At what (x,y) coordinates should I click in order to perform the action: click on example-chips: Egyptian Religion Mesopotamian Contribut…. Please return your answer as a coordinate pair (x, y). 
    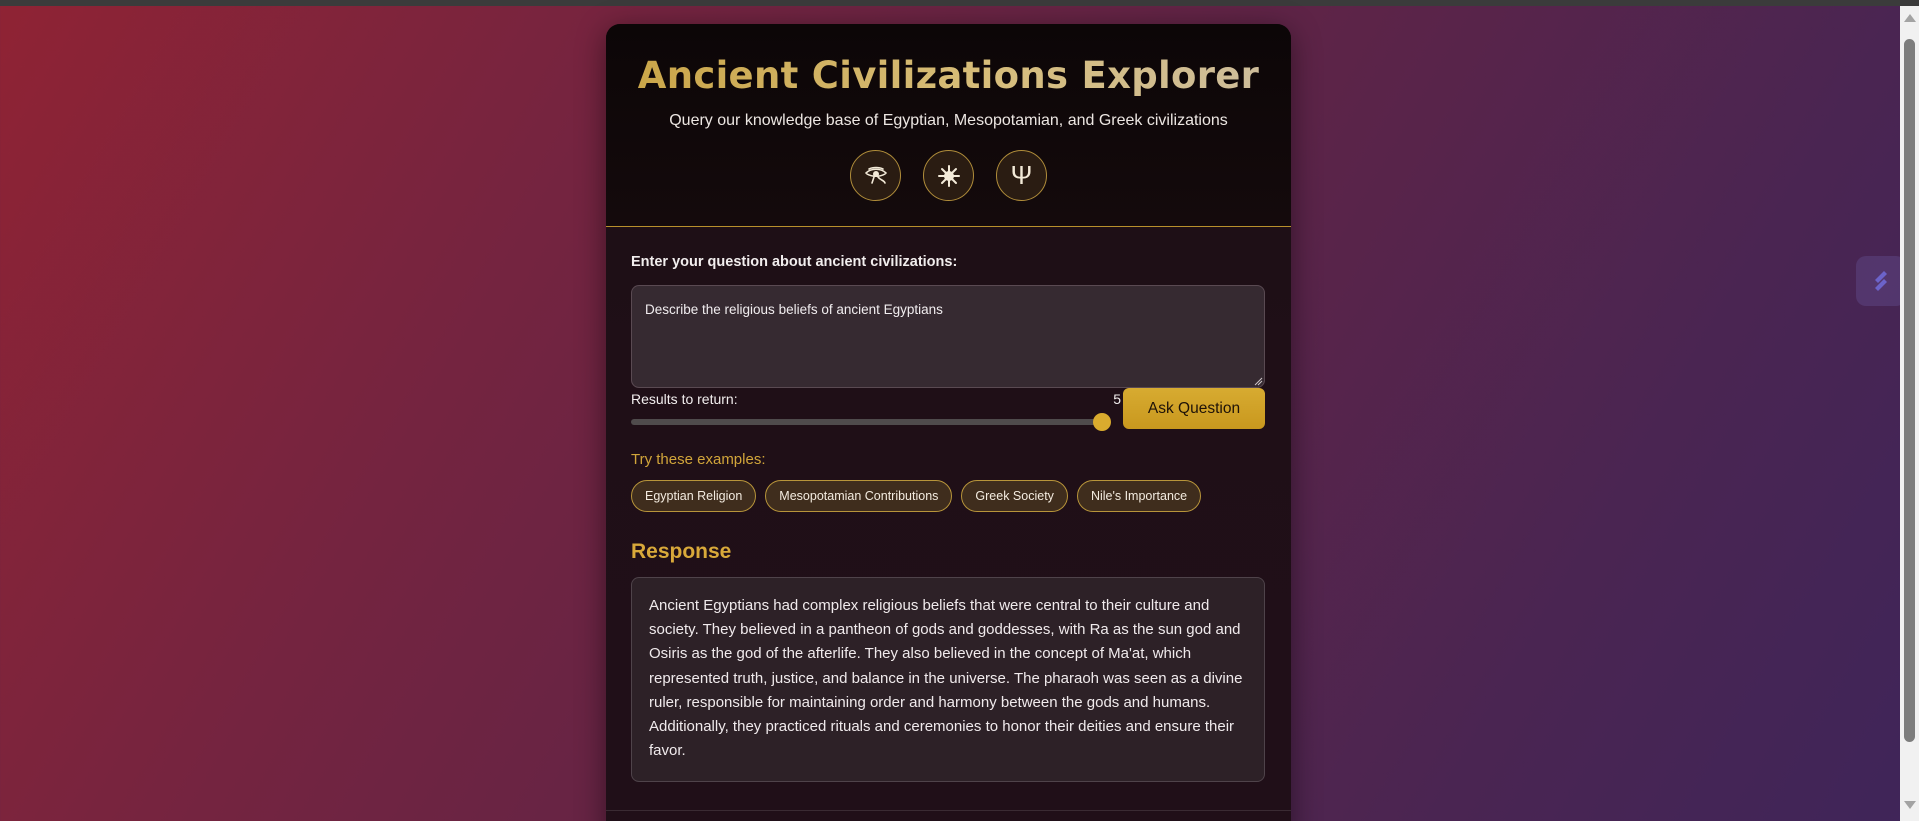
    Looking at the image, I should click on (916, 496).